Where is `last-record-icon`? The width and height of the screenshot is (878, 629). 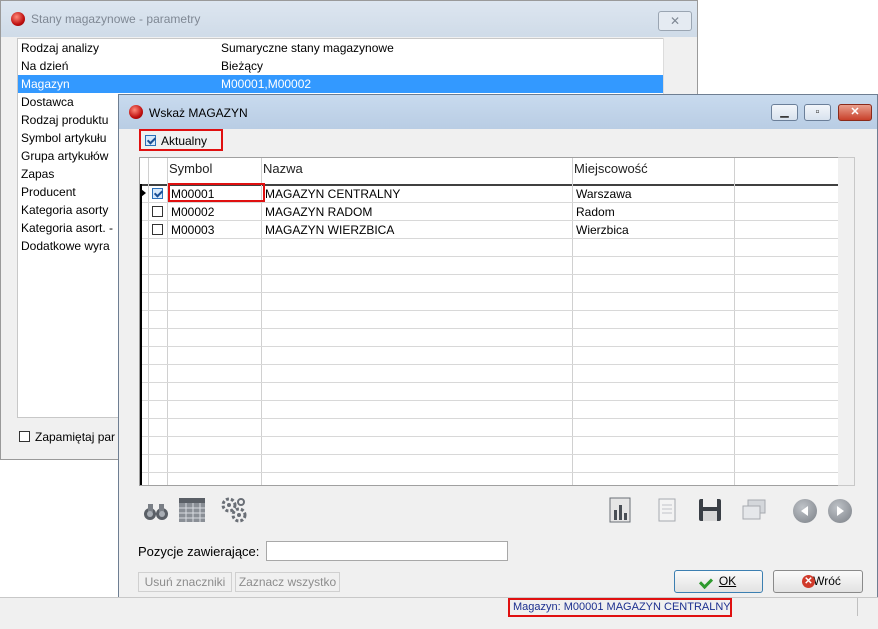
last-record-icon is located at coordinates (840, 511).